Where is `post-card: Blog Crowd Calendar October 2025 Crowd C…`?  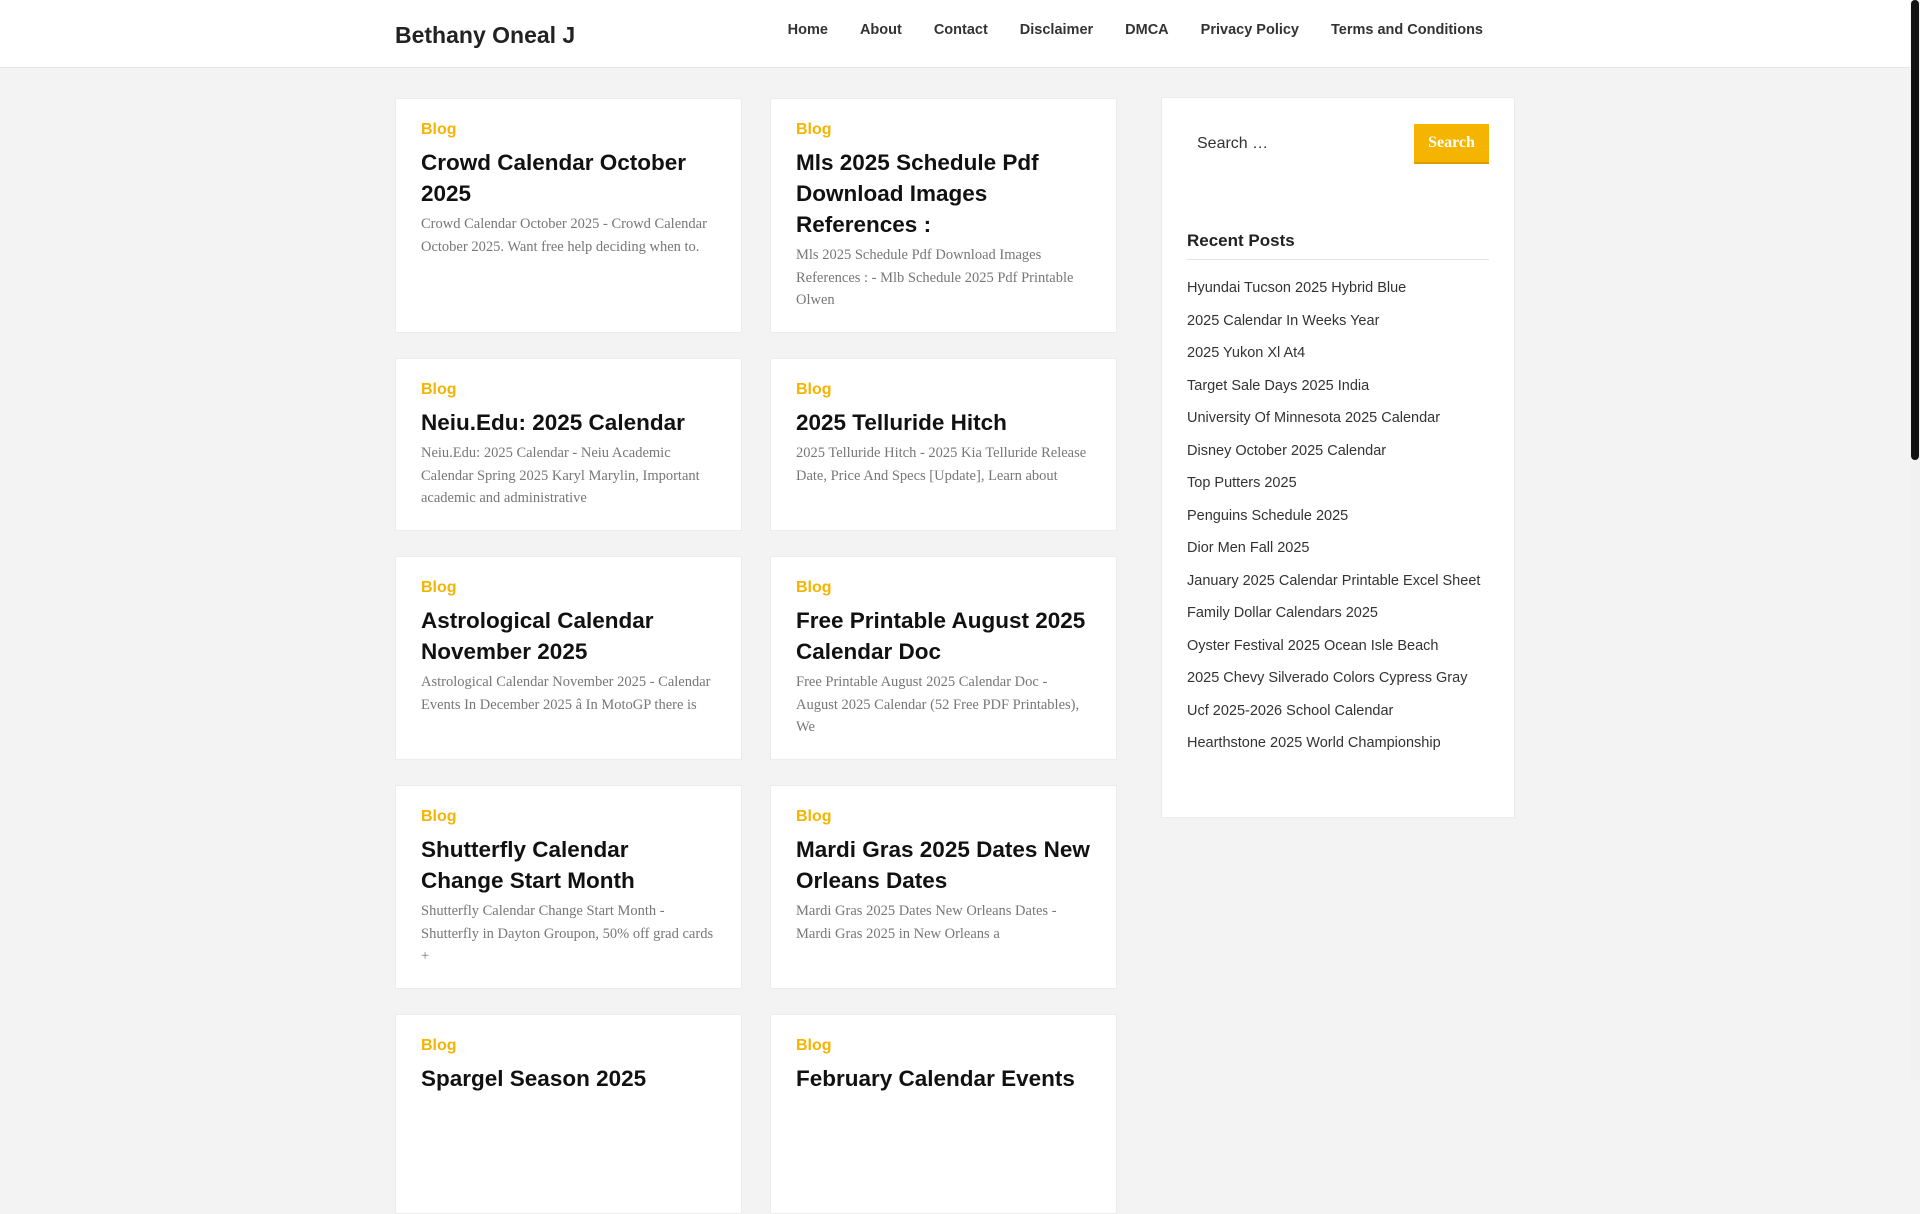 post-card: Blog Crowd Calendar October 2025 Crowd C… is located at coordinates (568, 215).